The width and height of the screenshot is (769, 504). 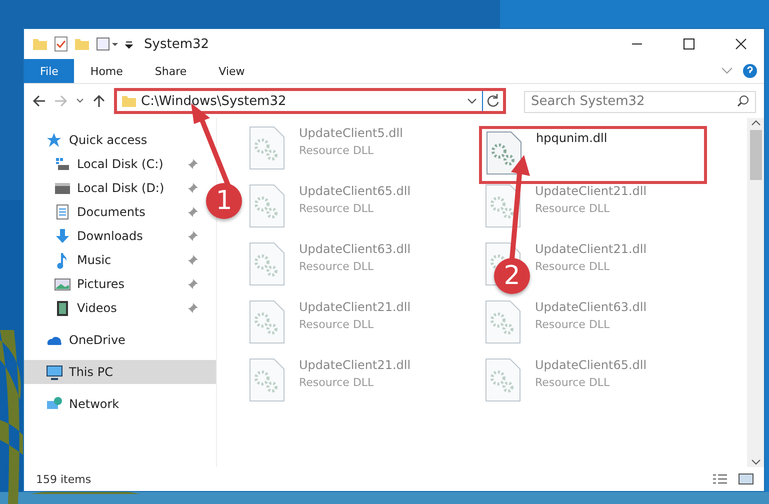 What do you see at coordinates (720, 479) in the screenshot?
I see `details-view-icon` at bounding box center [720, 479].